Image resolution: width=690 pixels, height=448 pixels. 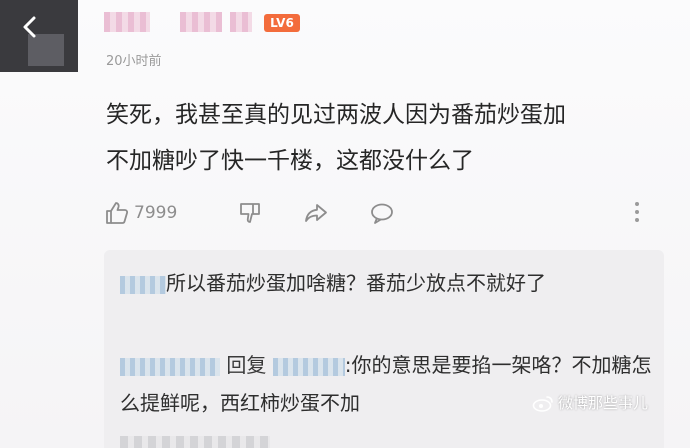 I want to click on more-icon, so click(x=637, y=213).